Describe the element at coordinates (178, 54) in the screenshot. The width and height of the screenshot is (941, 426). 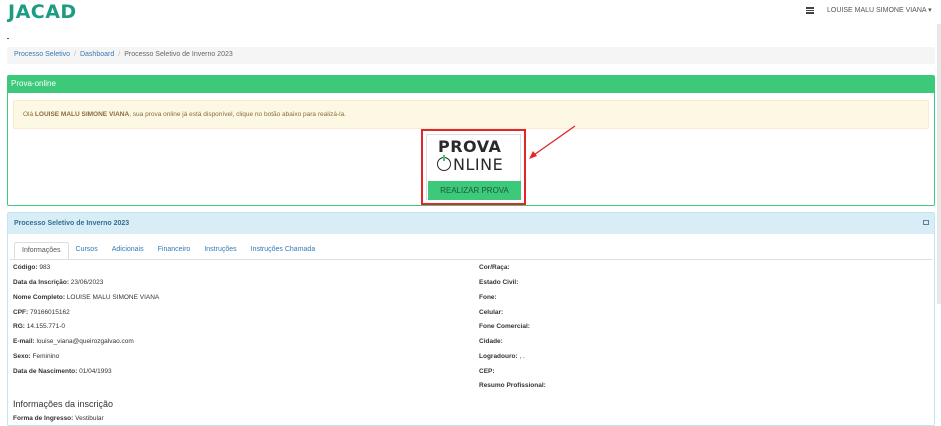
I see `breadcrumb-current: Processo Seletivo de Inverno 2023` at that location.